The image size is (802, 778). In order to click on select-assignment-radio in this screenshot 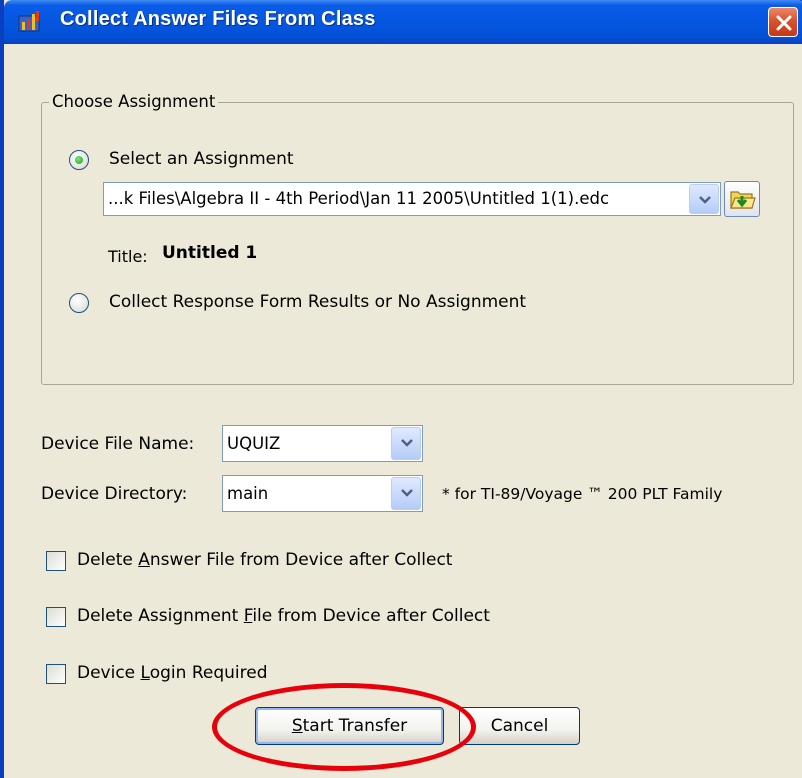, I will do `click(79, 160)`.